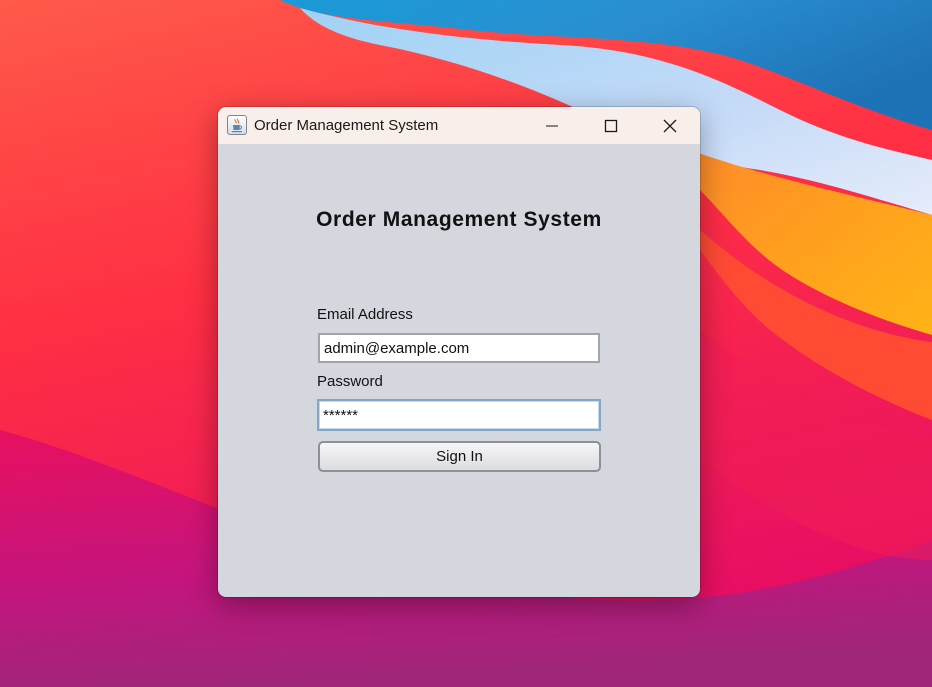 The height and width of the screenshot is (687, 932). I want to click on form-heading: Order Management System, so click(459, 219).